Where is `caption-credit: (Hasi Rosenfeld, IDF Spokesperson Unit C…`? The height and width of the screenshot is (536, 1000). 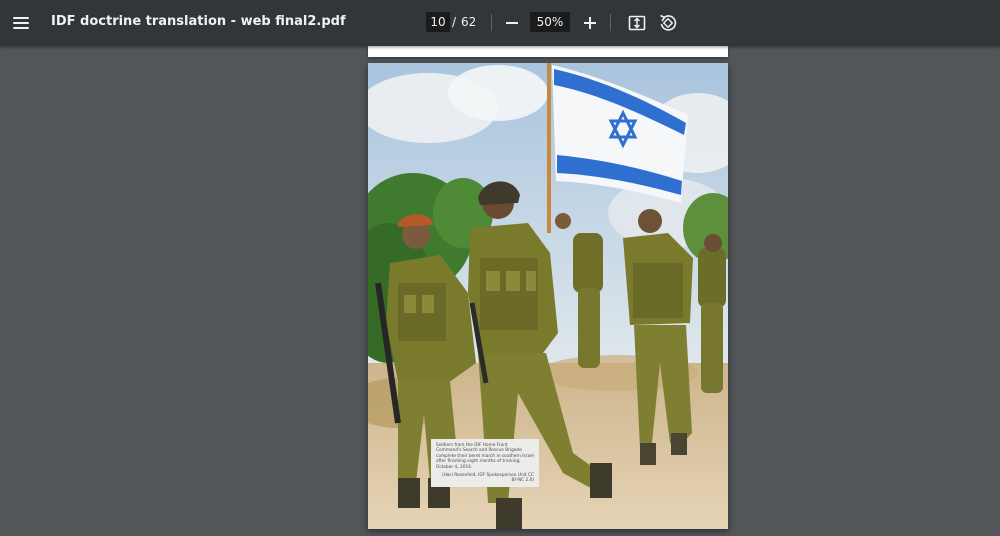 caption-credit: (Hasi Rosenfeld, IDF Spokesperson Unit C… is located at coordinates (487, 478).